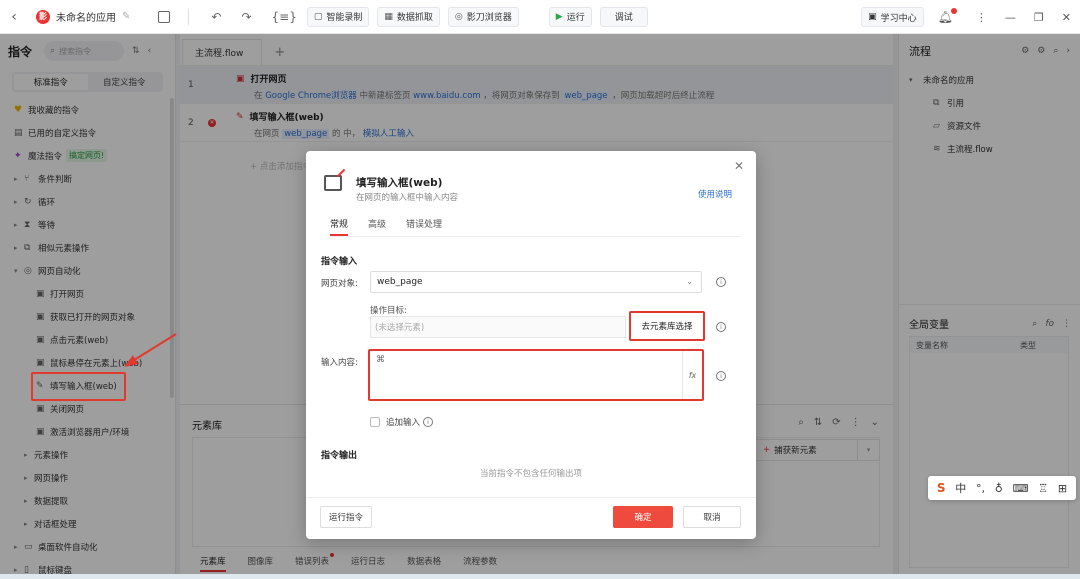 The width and height of the screenshot is (1080, 579). I want to click on input-section-title: 指令输入, so click(339, 262).